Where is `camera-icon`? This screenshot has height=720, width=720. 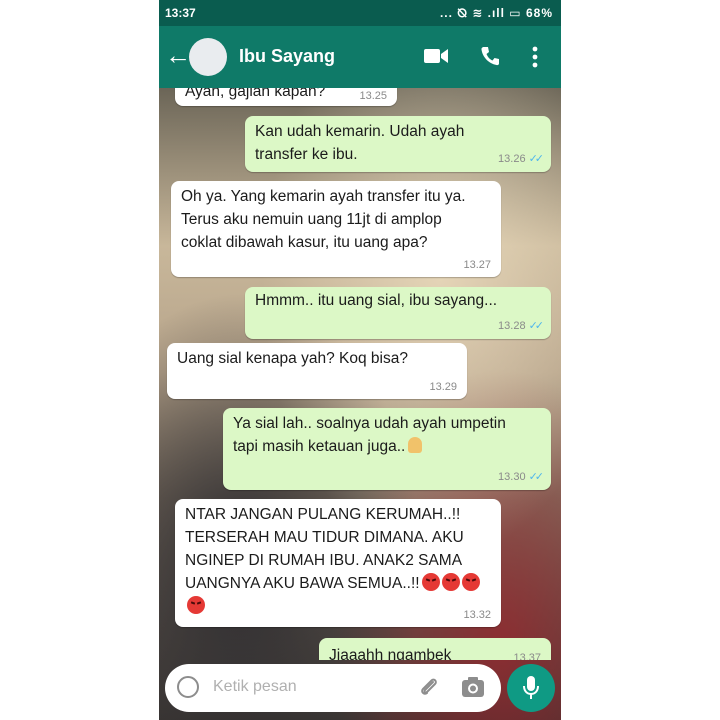
camera-icon is located at coordinates (473, 687).